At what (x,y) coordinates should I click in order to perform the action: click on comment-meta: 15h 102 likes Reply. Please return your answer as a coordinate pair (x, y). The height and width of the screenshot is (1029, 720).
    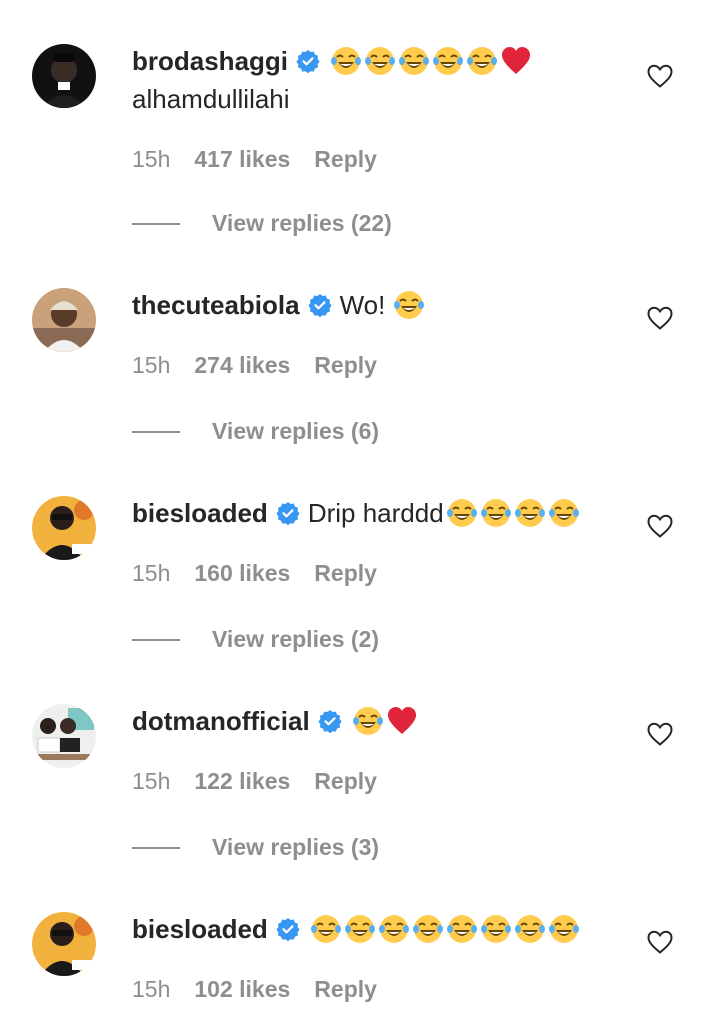
    Looking at the image, I should click on (254, 989).